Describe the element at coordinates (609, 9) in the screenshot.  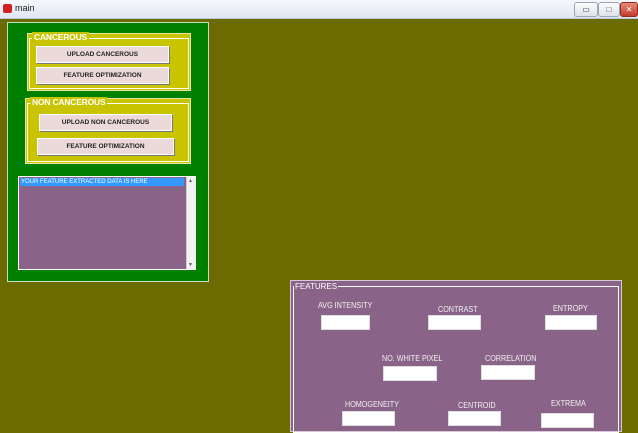
I see `maximize-button: □` at that location.